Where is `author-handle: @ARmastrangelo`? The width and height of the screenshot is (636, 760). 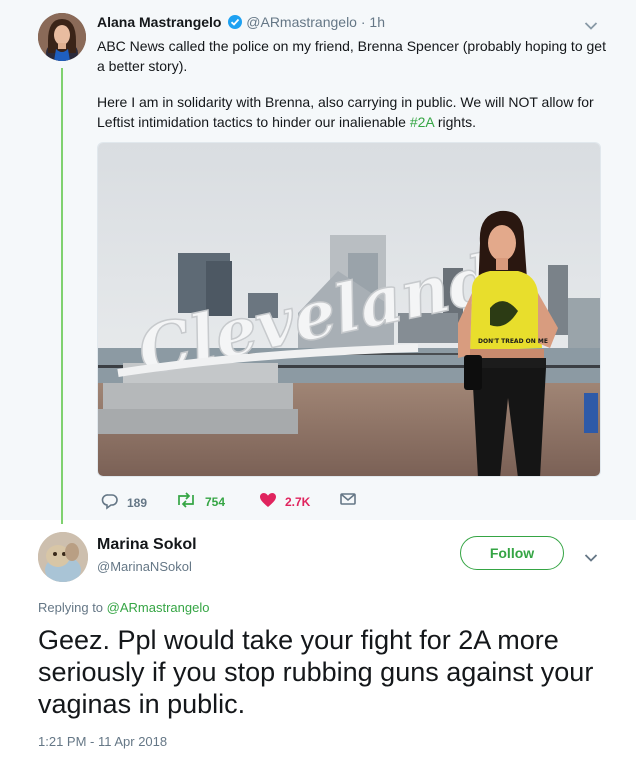 author-handle: @ARmastrangelo is located at coordinates (301, 22).